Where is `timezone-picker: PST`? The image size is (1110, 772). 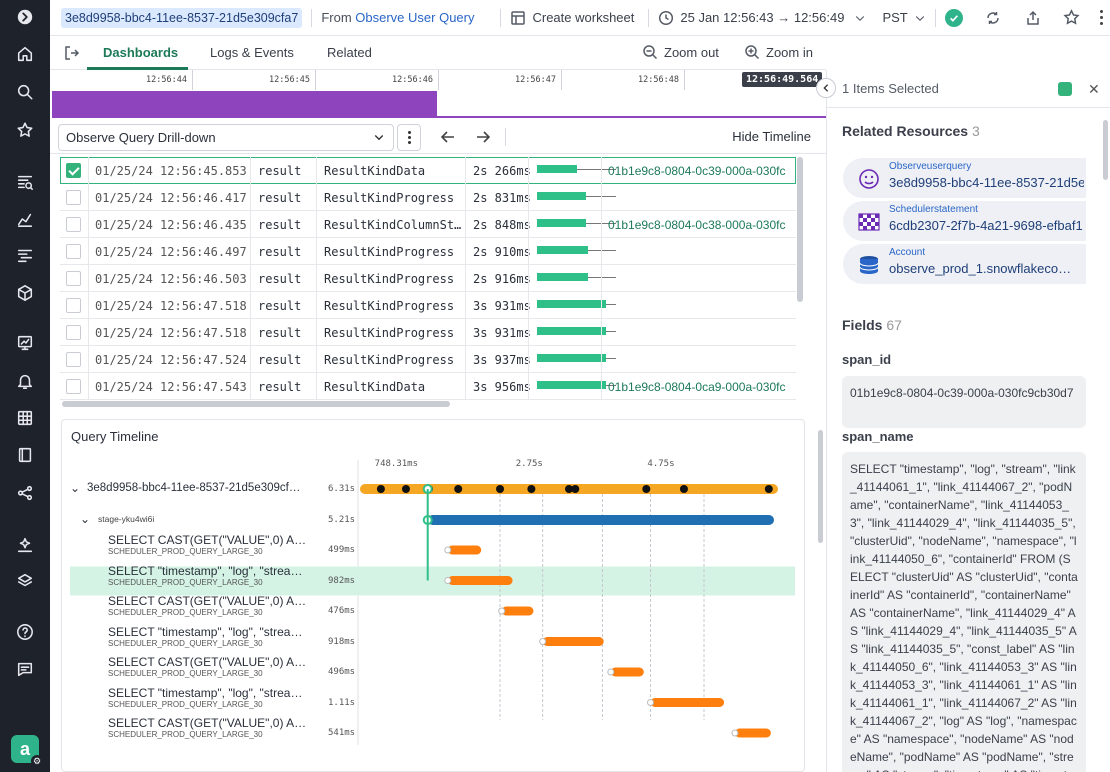 timezone-picker: PST is located at coordinates (903, 17).